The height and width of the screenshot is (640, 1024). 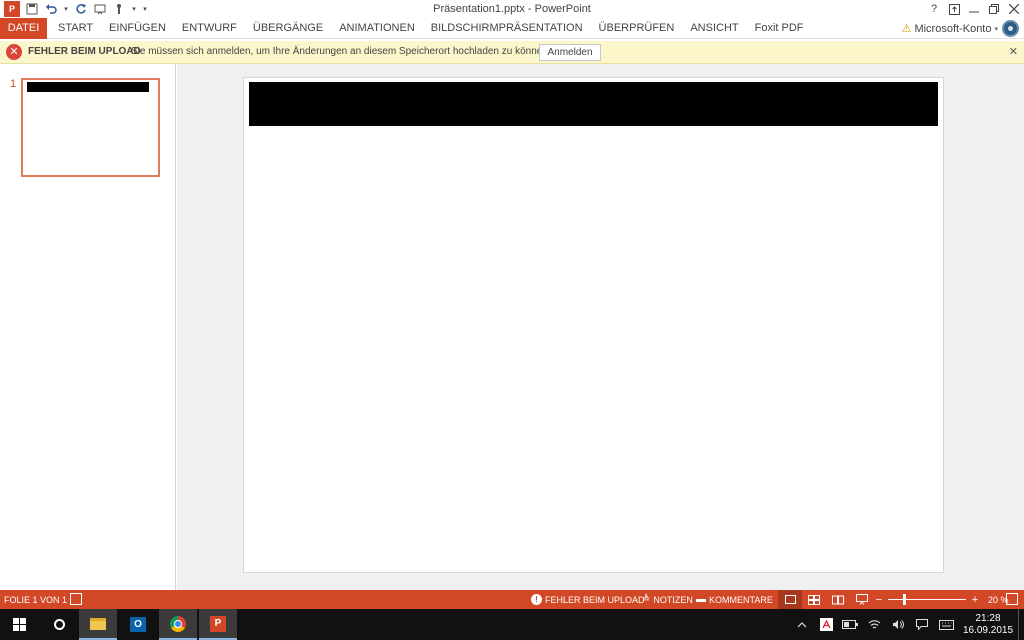 What do you see at coordinates (904, 599) in the screenshot?
I see `zoom-slider-thumb` at bounding box center [904, 599].